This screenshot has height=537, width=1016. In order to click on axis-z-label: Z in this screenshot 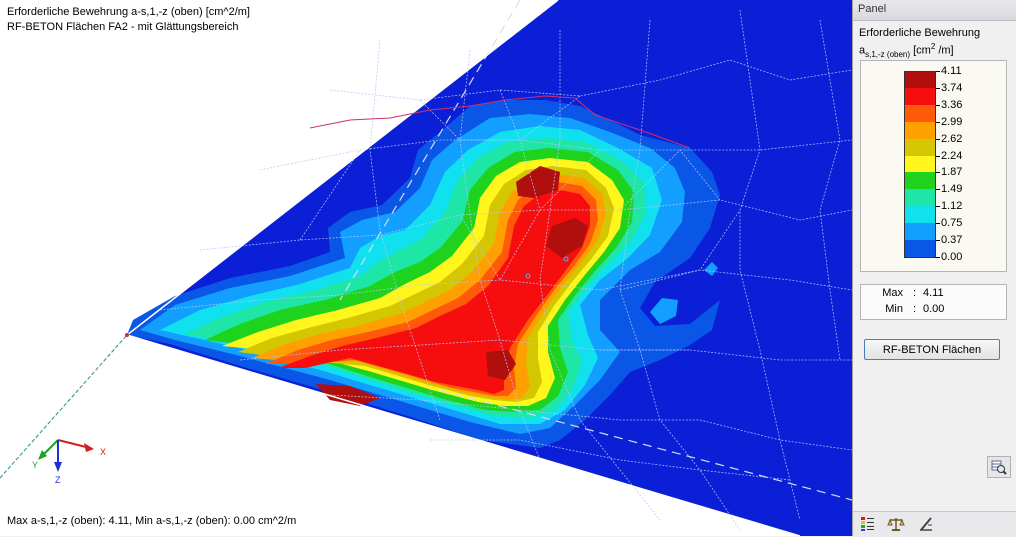, I will do `click(58, 480)`.